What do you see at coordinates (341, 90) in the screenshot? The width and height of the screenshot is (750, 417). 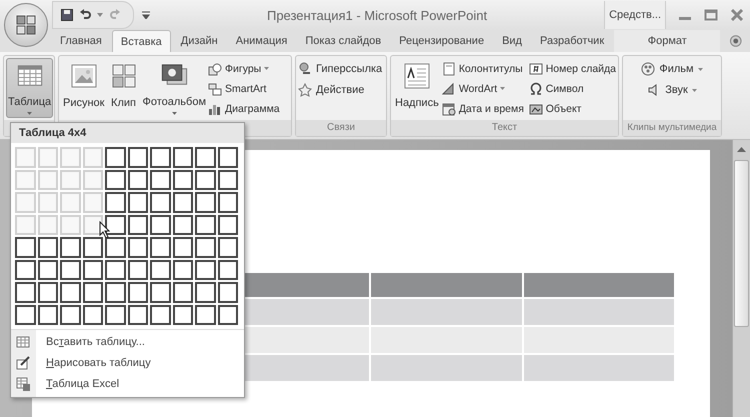 I see `ribbon-button: Действие` at bounding box center [341, 90].